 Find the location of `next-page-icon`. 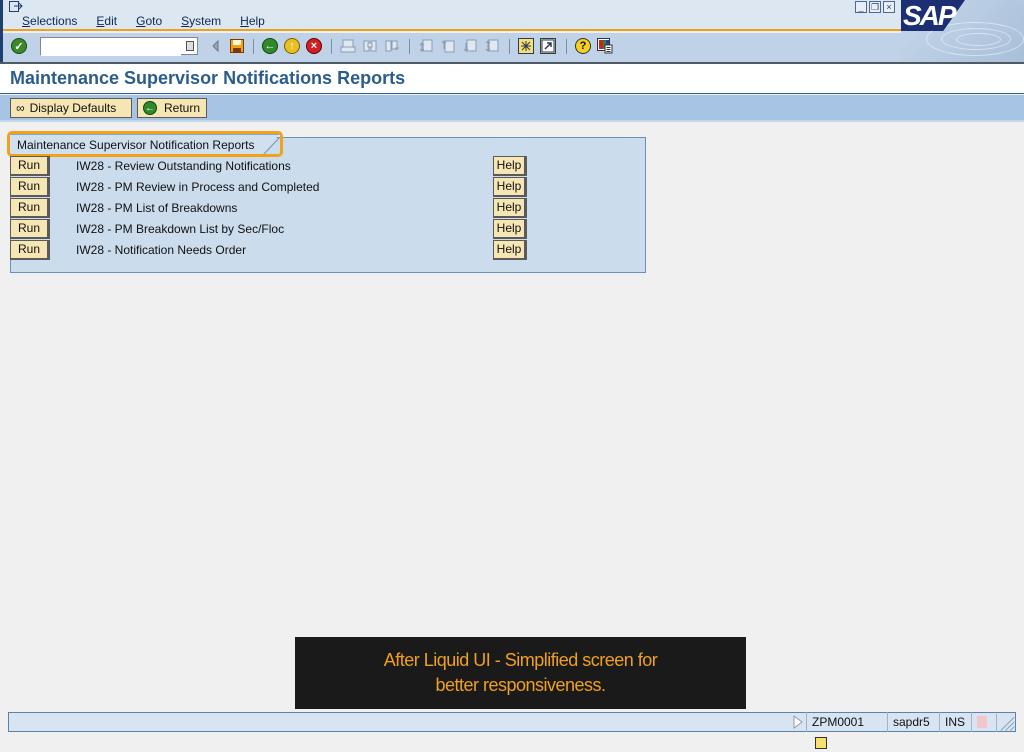

next-page-icon is located at coordinates (470, 46).